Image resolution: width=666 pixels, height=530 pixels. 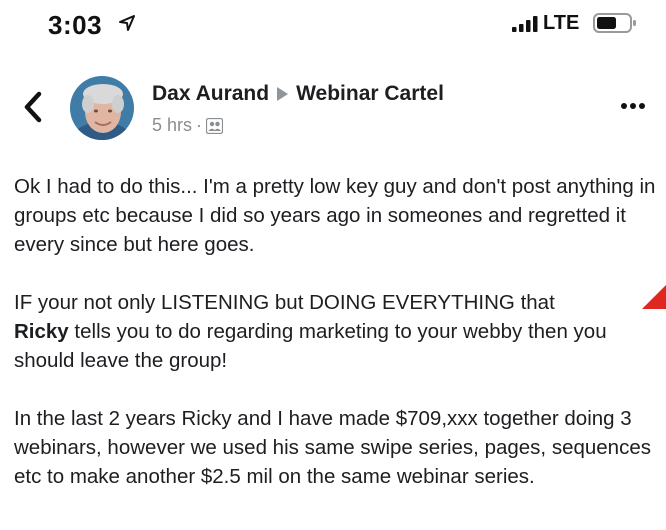 I want to click on status-time: 3:03, so click(x=75, y=25).